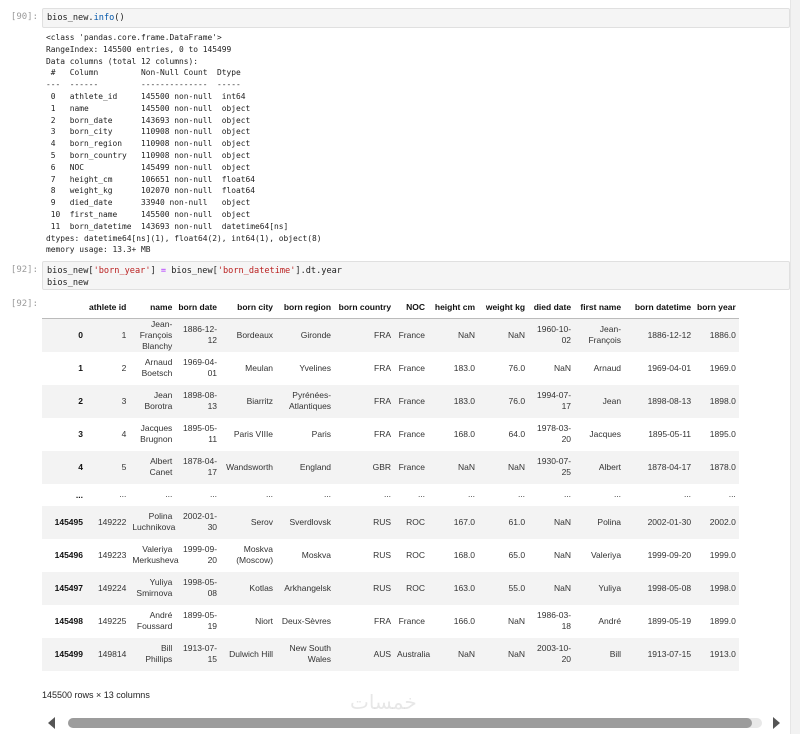  Describe the element at coordinates (795, 367) in the screenshot. I see `vertical-scrollbar` at that location.